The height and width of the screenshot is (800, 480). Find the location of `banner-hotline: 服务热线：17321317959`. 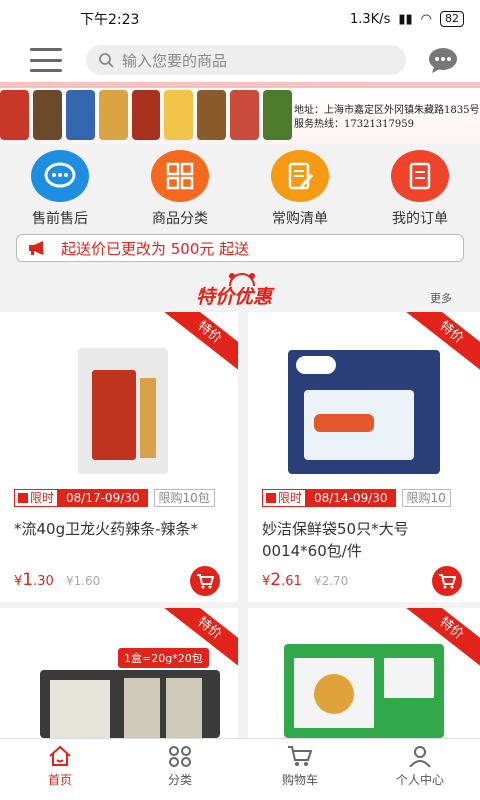

banner-hotline: 服务热线：17321317959 is located at coordinates (354, 124).